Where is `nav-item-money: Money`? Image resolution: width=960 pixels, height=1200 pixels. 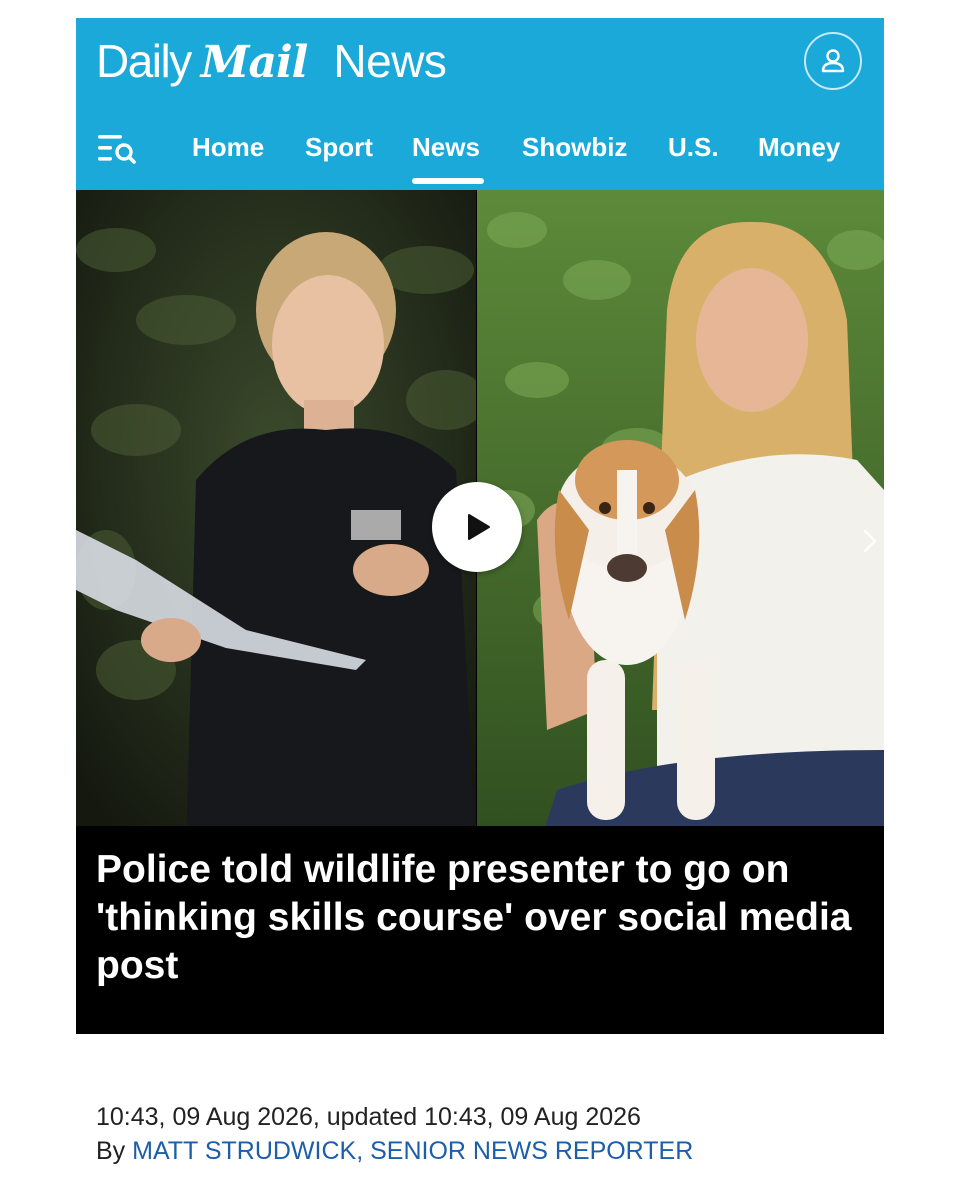 nav-item-money: Money is located at coordinates (799, 147).